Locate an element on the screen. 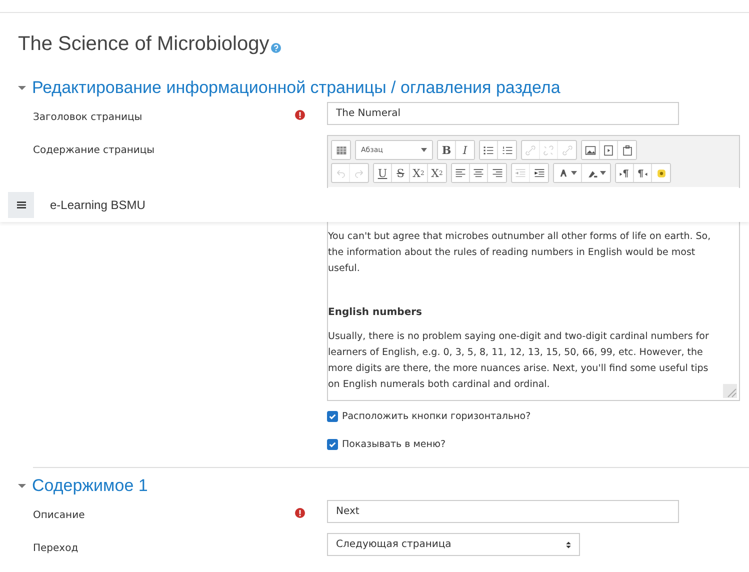 Image resolution: width=749 pixels, height=572 pixels. checkbox-label: Показывать в меню? is located at coordinates (394, 444).